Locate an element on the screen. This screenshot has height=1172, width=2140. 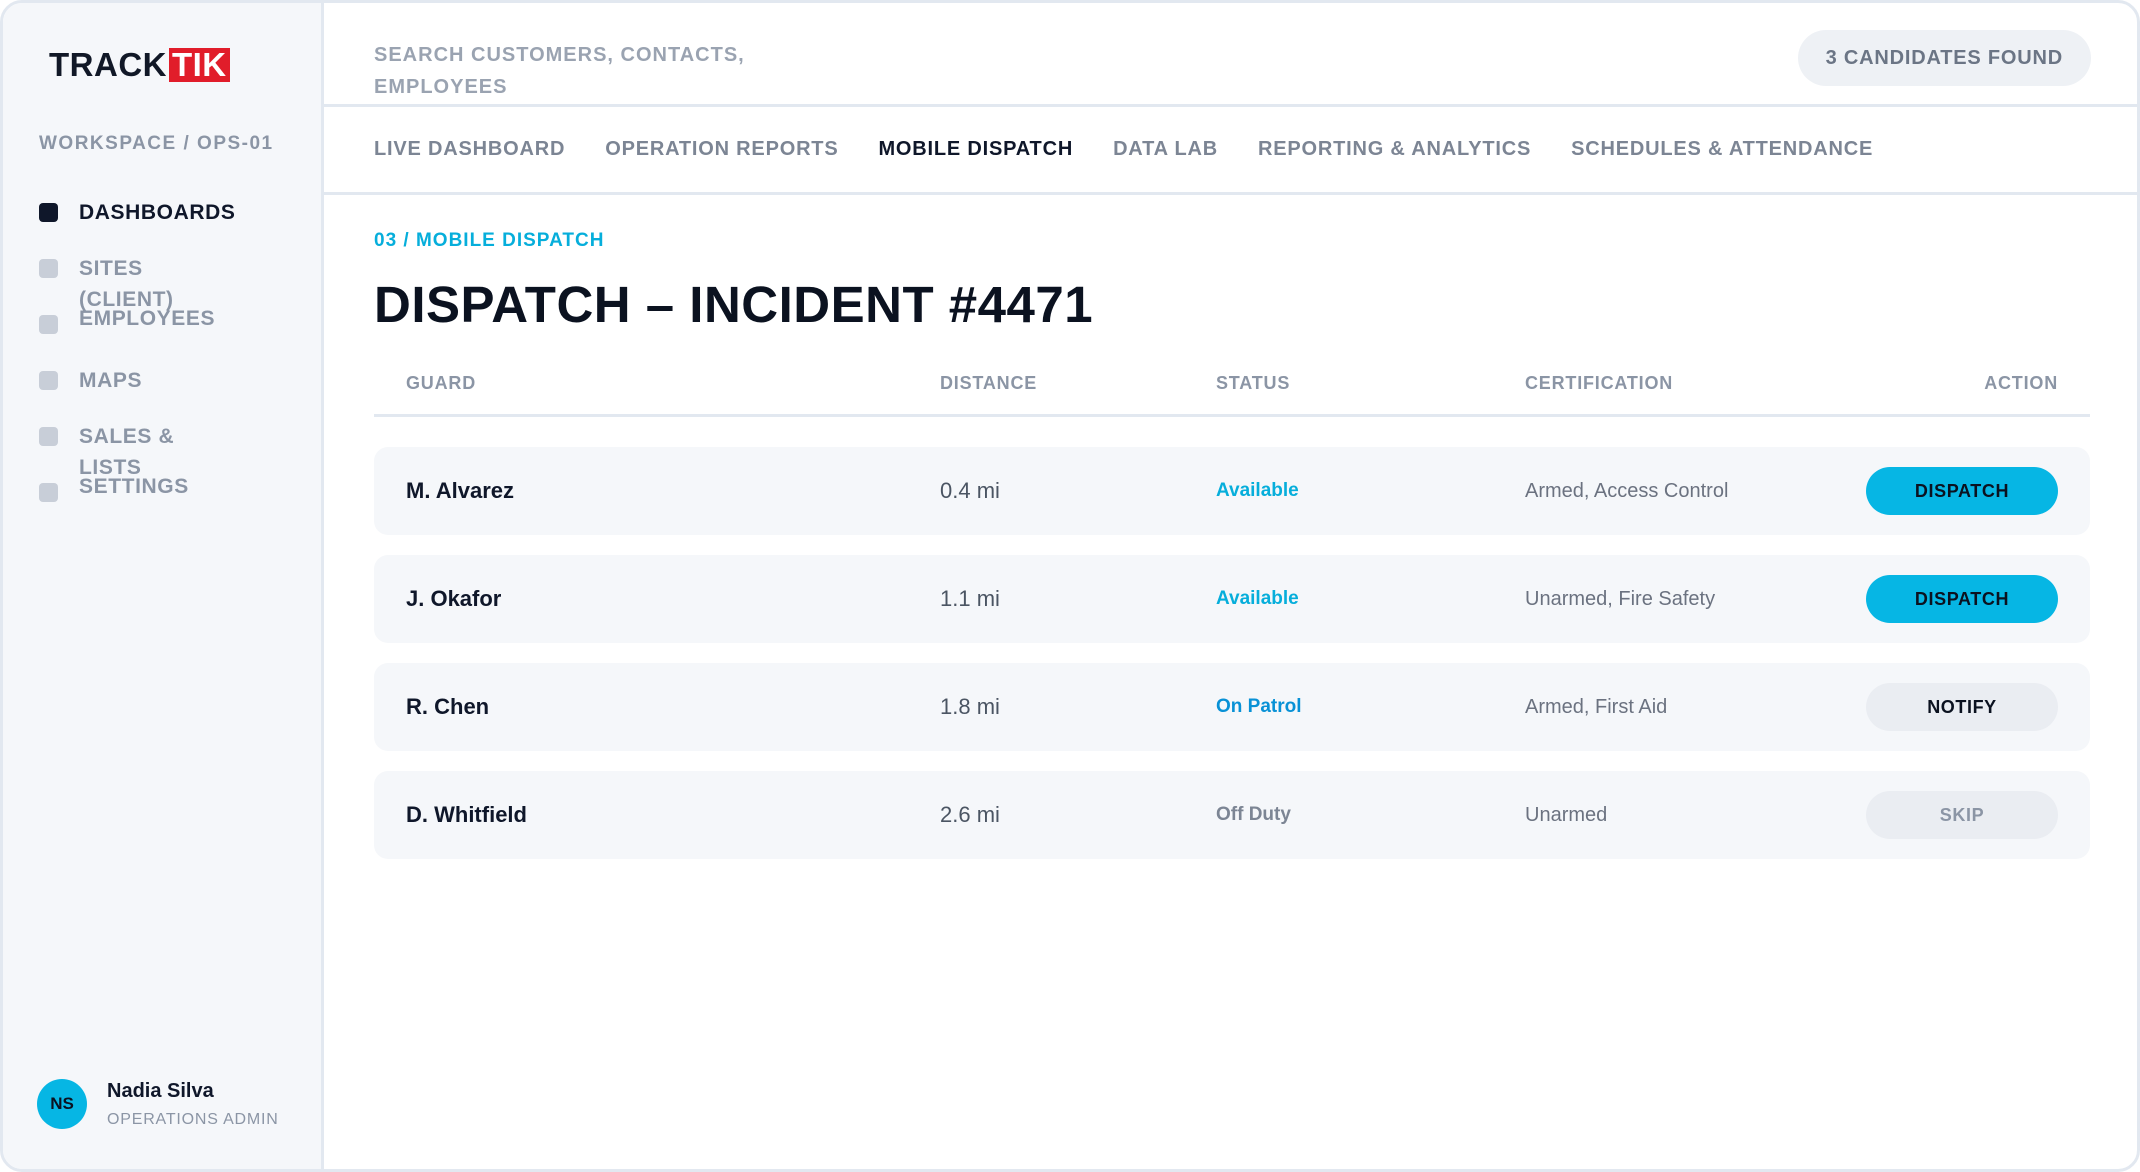
tab-mobile-dispatch: MOBILE DISPATCH is located at coordinates (975, 149).